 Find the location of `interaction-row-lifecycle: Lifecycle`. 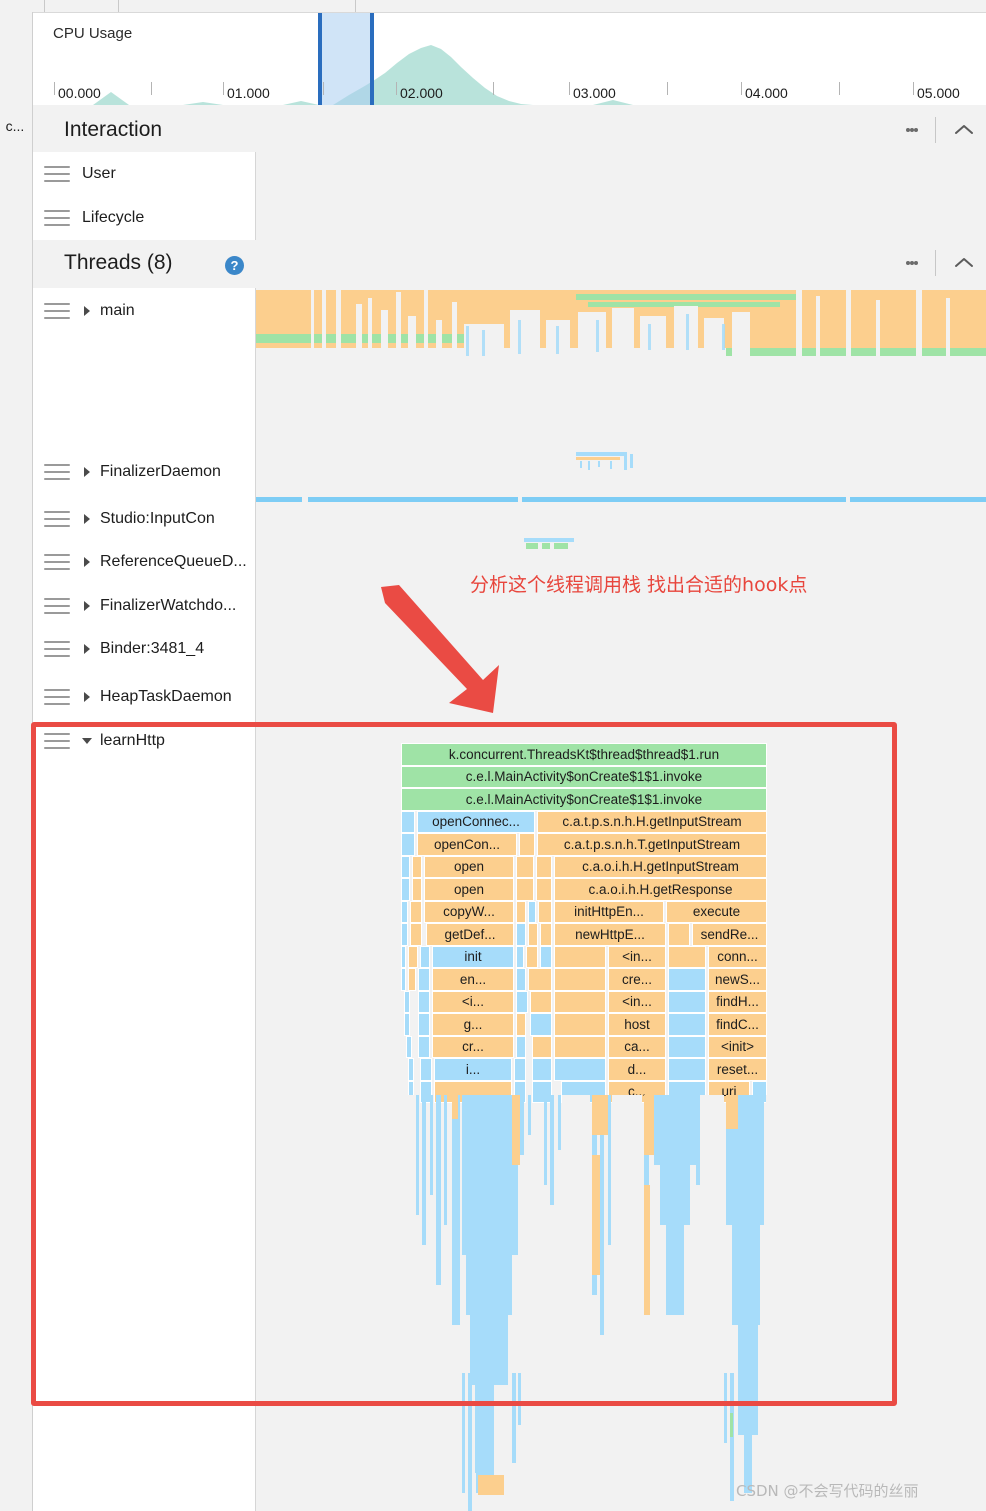

interaction-row-lifecycle: Lifecycle is located at coordinates (144, 218).